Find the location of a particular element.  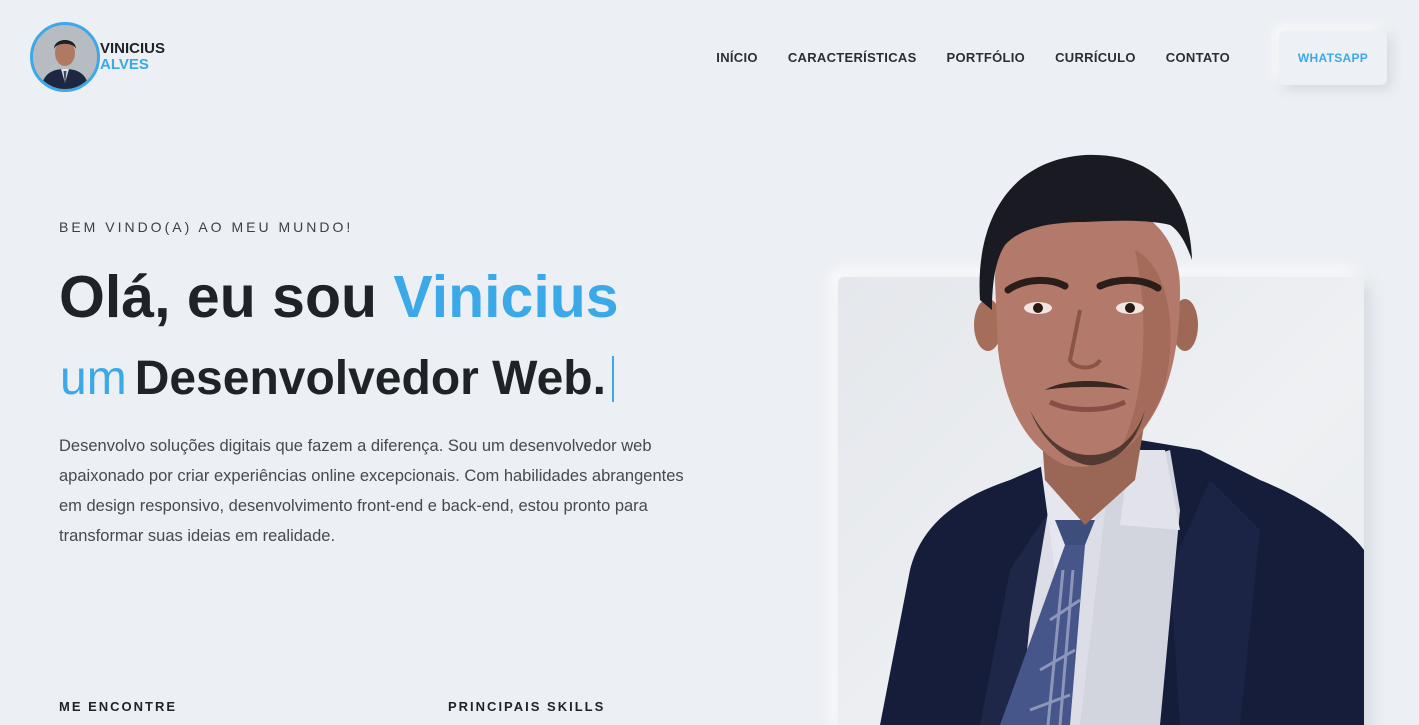

avatar-portrait-image is located at coordinates (65, 57).